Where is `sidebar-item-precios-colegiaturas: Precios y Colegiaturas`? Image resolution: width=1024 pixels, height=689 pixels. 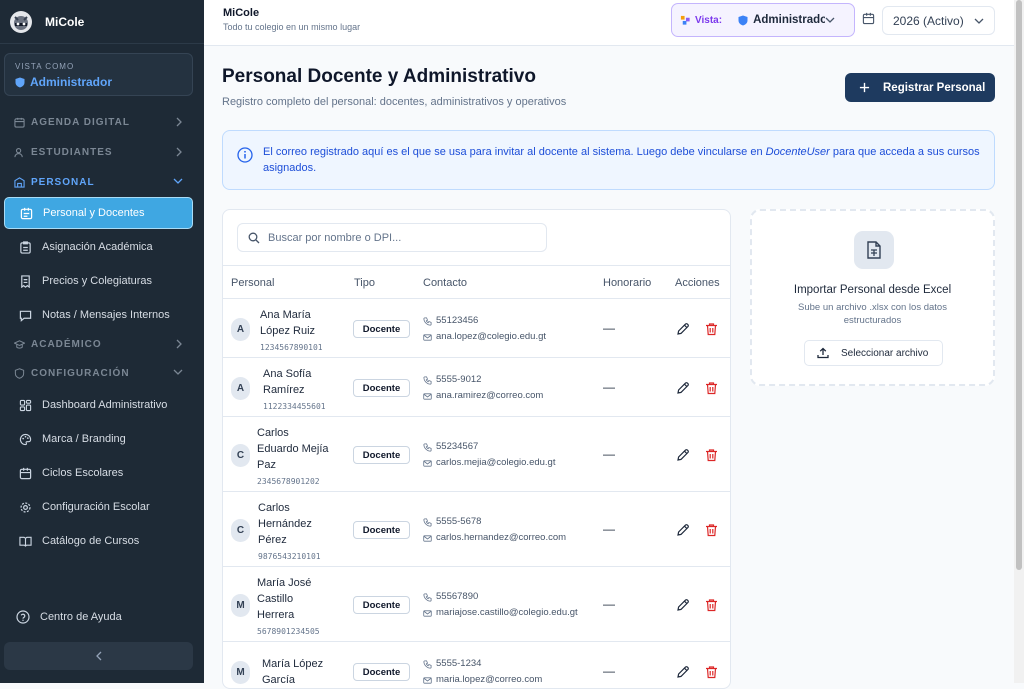
sidebar-item-precios-colegiaturas: Precios y Colegiaturas is located at coordinates (98, 281).